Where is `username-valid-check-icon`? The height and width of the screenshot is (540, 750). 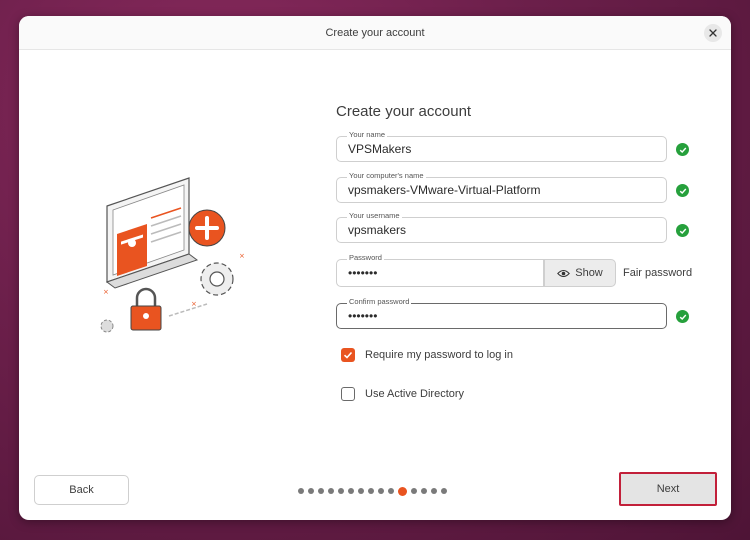
username-valid-check-icon is located at coordinates (682, 230).